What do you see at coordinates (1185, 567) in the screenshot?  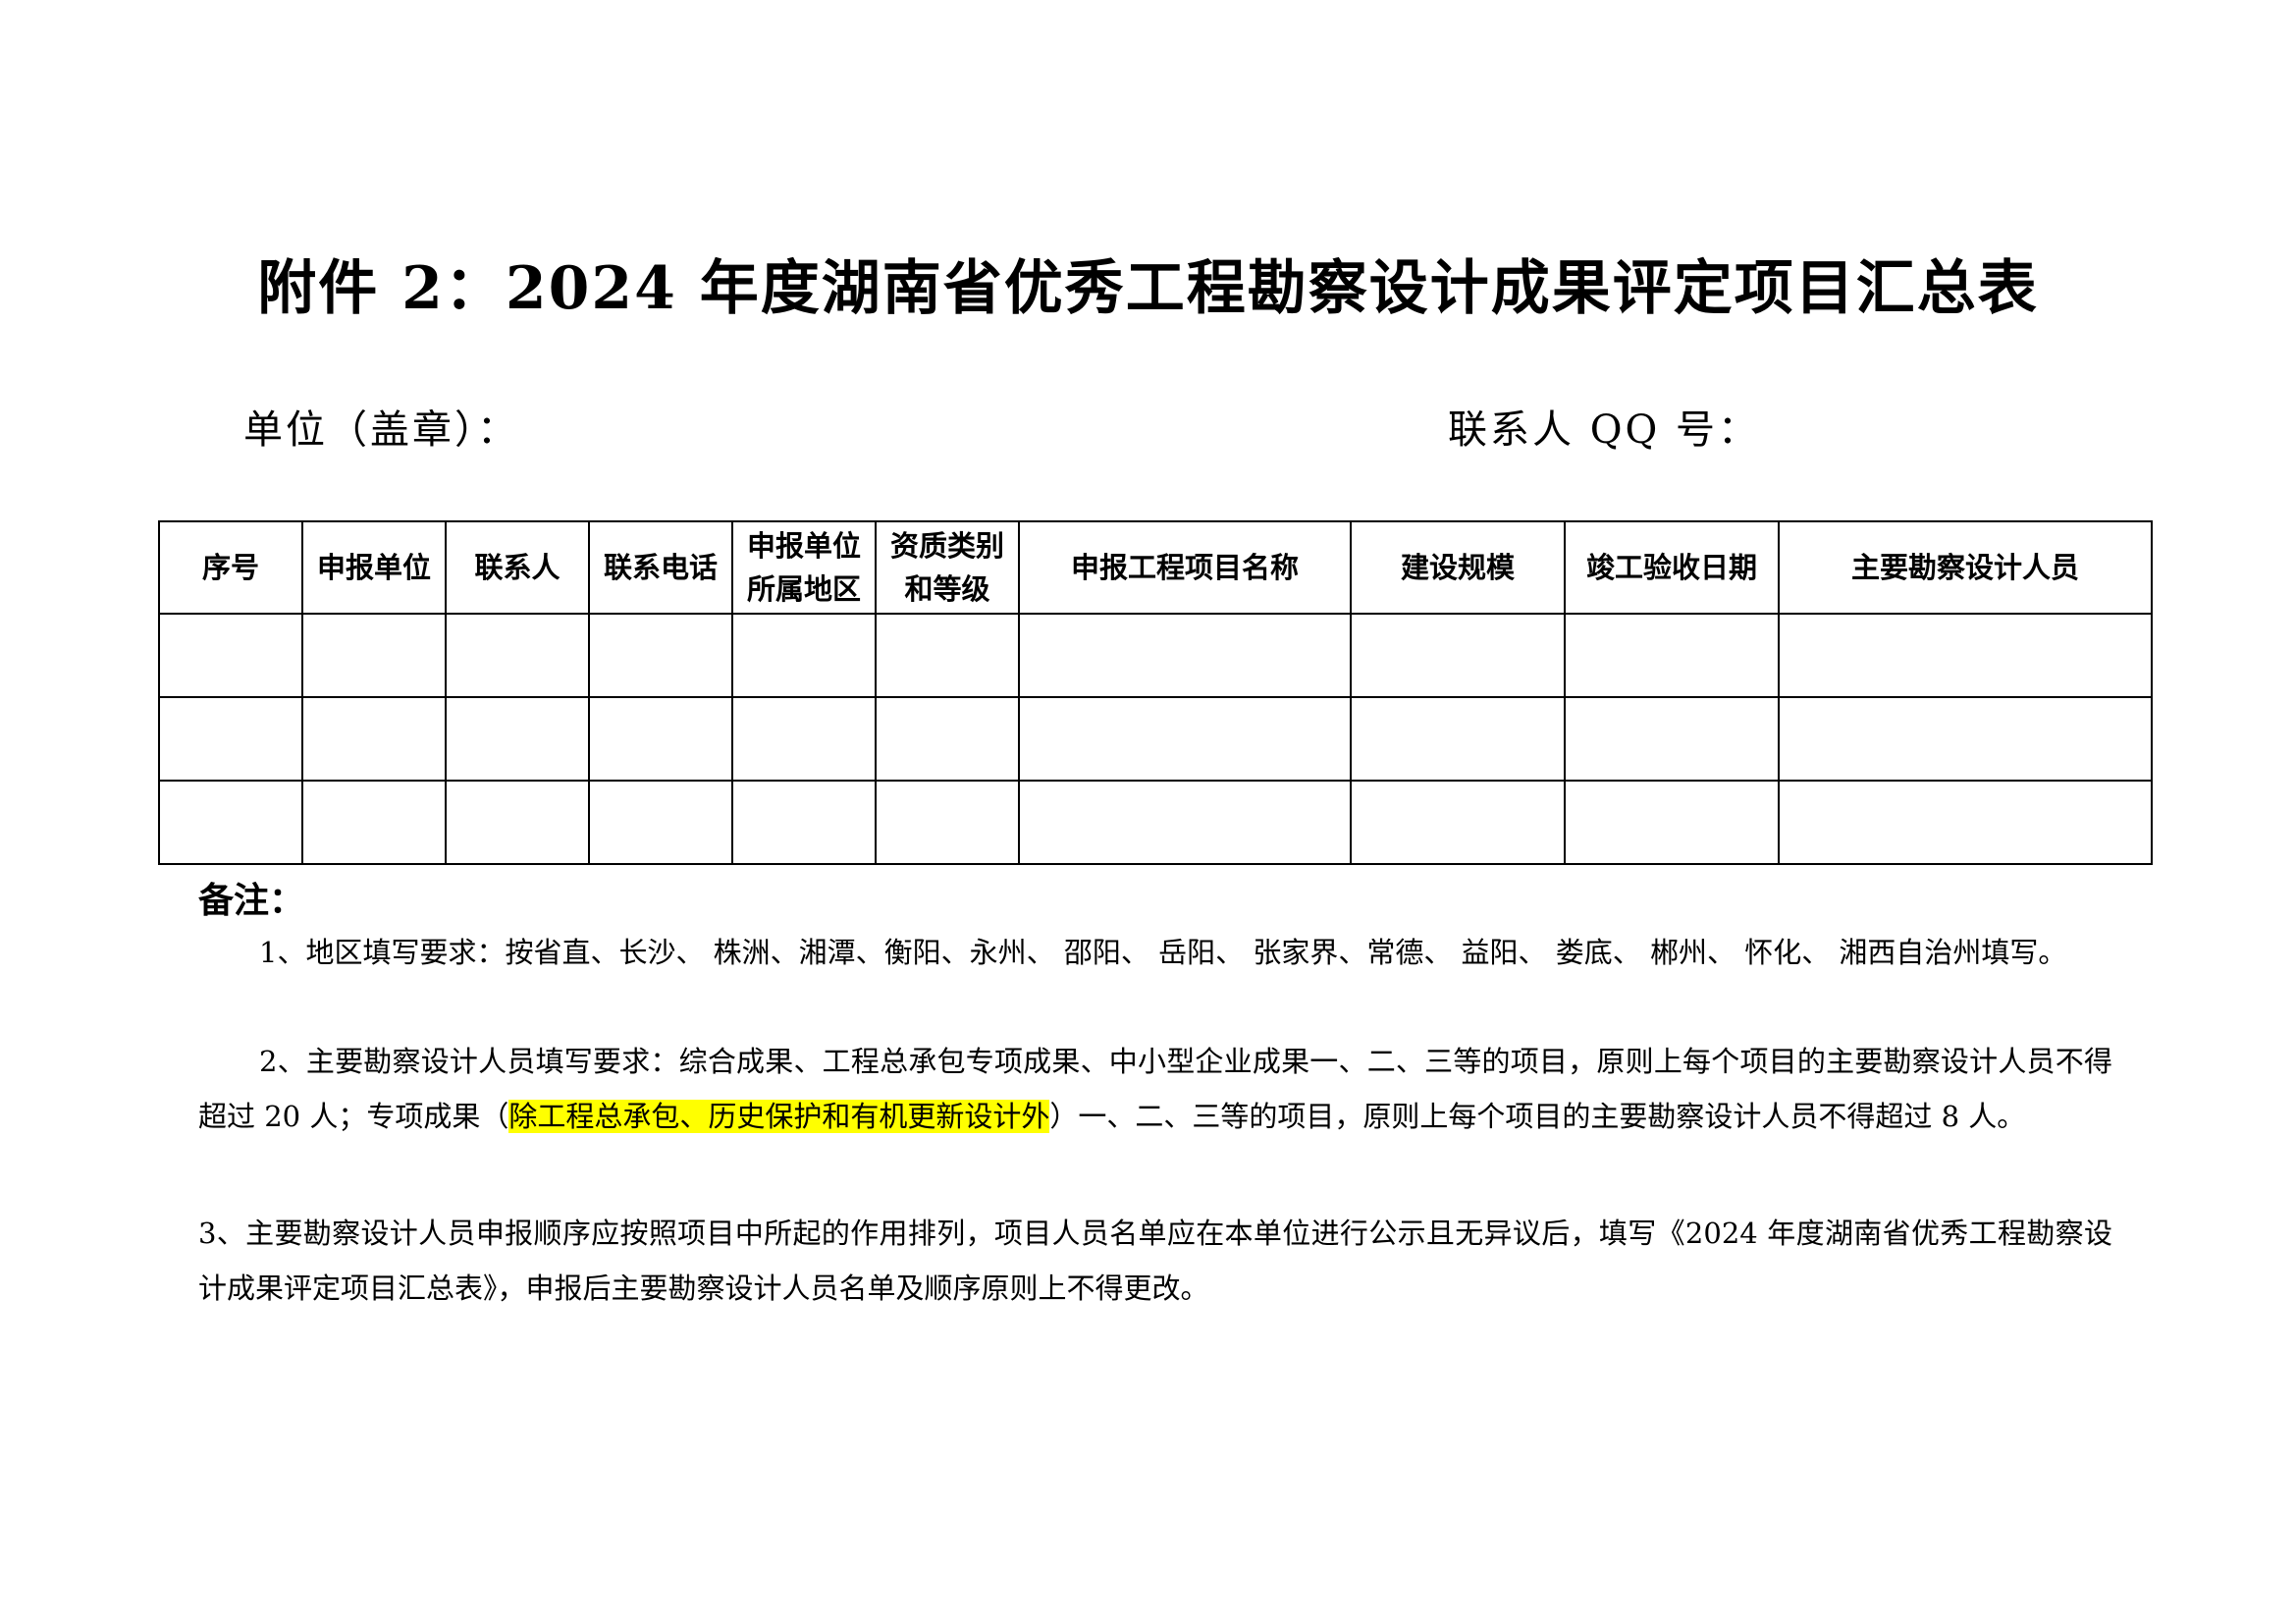 I see `header-project-name: 申报工程项目名称` at bounding box center [1185, 567].